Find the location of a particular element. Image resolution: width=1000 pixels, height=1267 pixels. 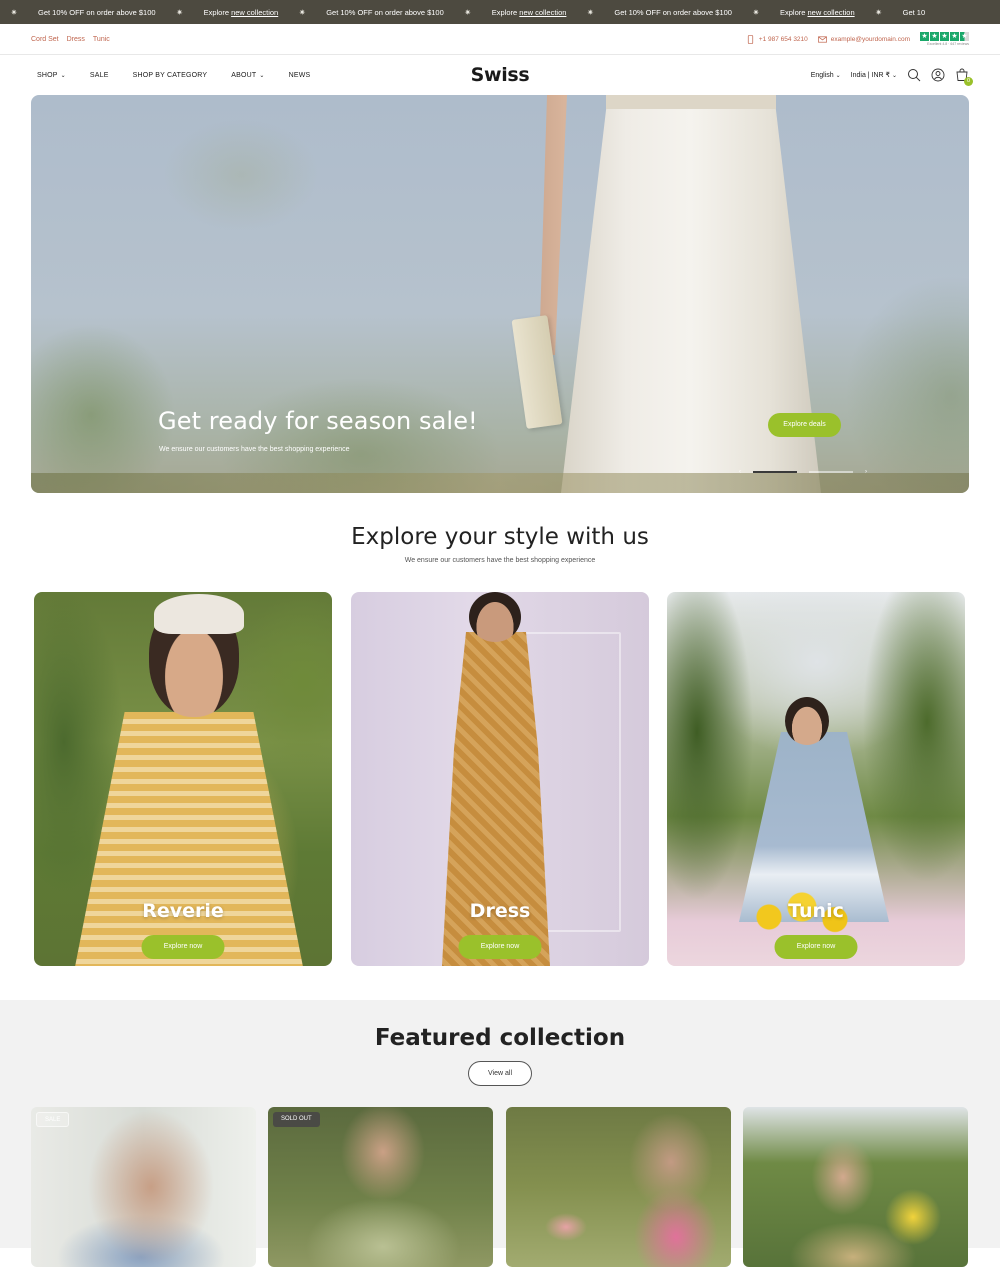

hero-title: Get ready for season sale! is located at coordinates (318, 421).